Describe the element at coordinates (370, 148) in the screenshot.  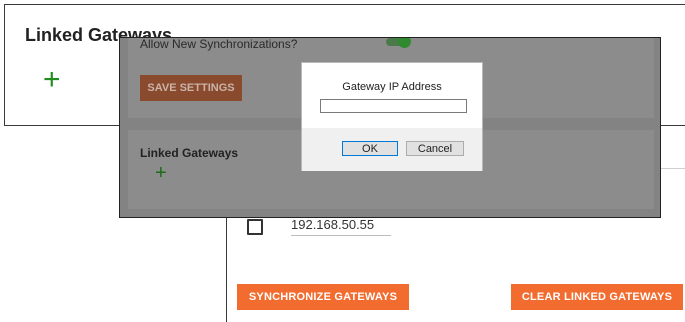
I see `ok-button: OK` at that location.